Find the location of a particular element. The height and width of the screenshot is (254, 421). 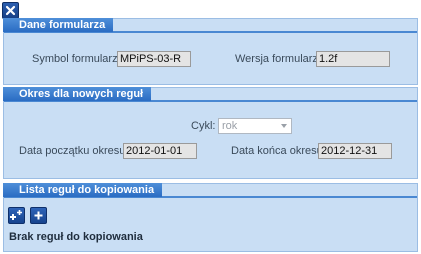

close-button is located at coordinates (10, 10).